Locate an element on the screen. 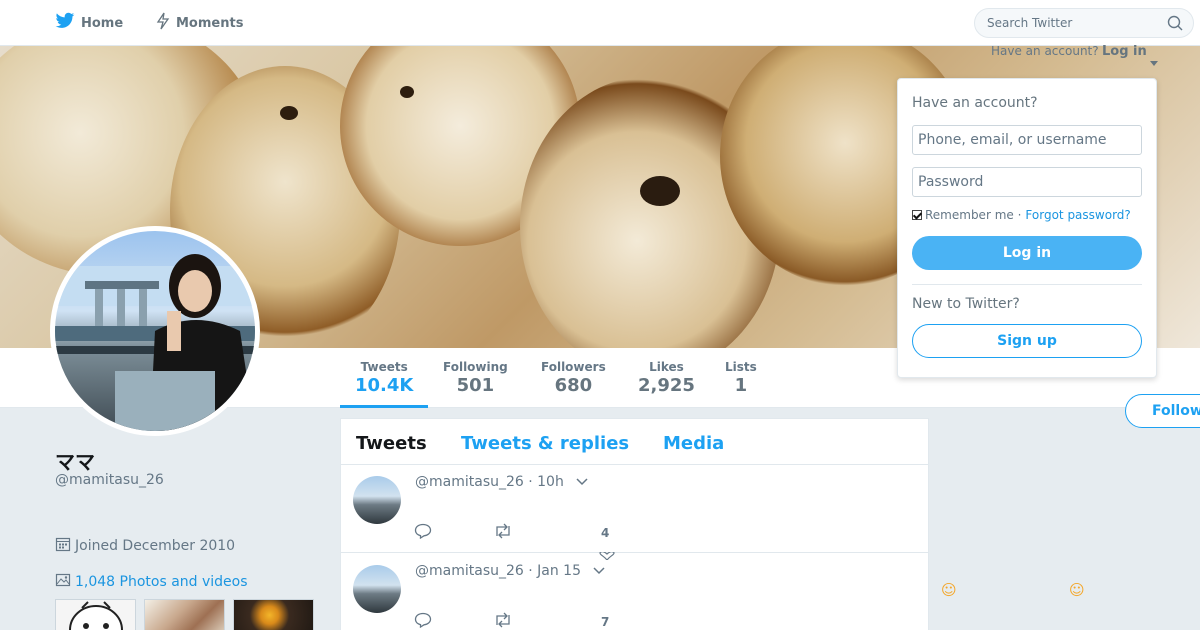 The image size is (1200, 630). stat-lists: Lists 1 is located at coordinates (741, 378).